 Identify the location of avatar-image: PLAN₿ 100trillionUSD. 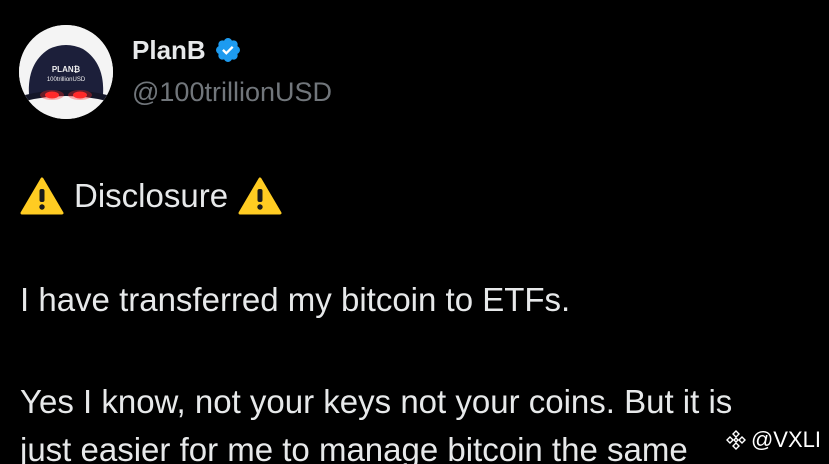
(66, 72).